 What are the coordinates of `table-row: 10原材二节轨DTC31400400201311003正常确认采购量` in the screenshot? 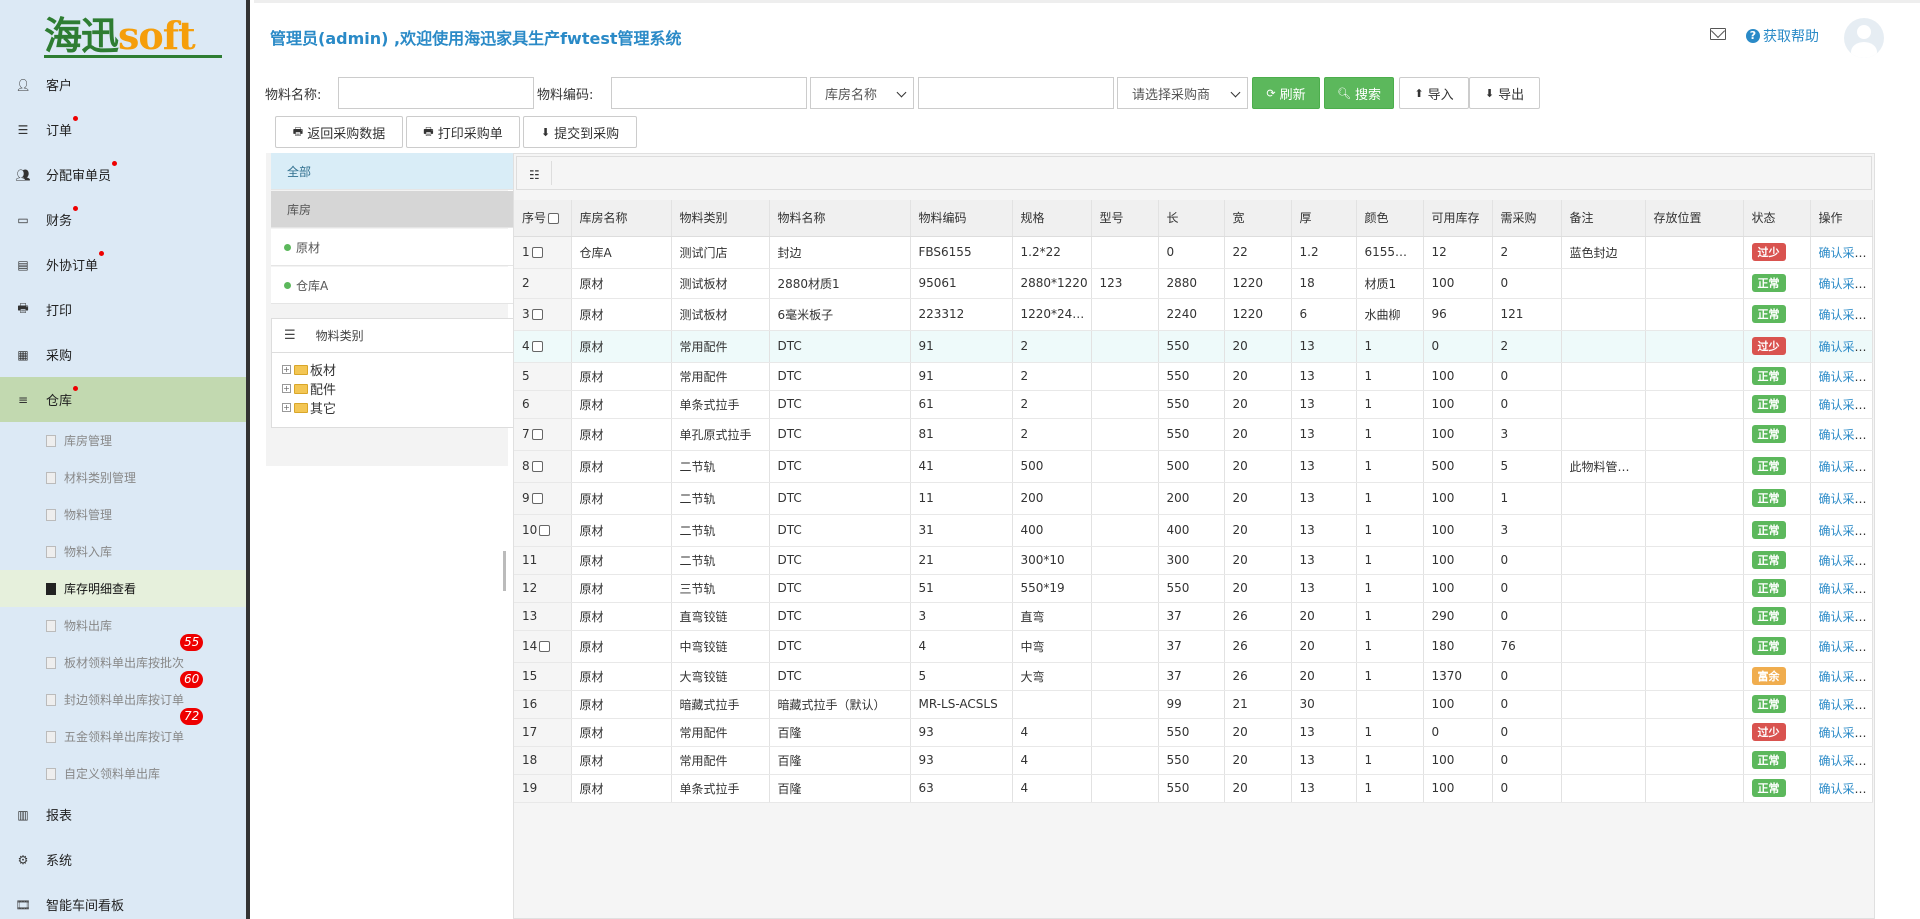 It's located at (1193, 530).